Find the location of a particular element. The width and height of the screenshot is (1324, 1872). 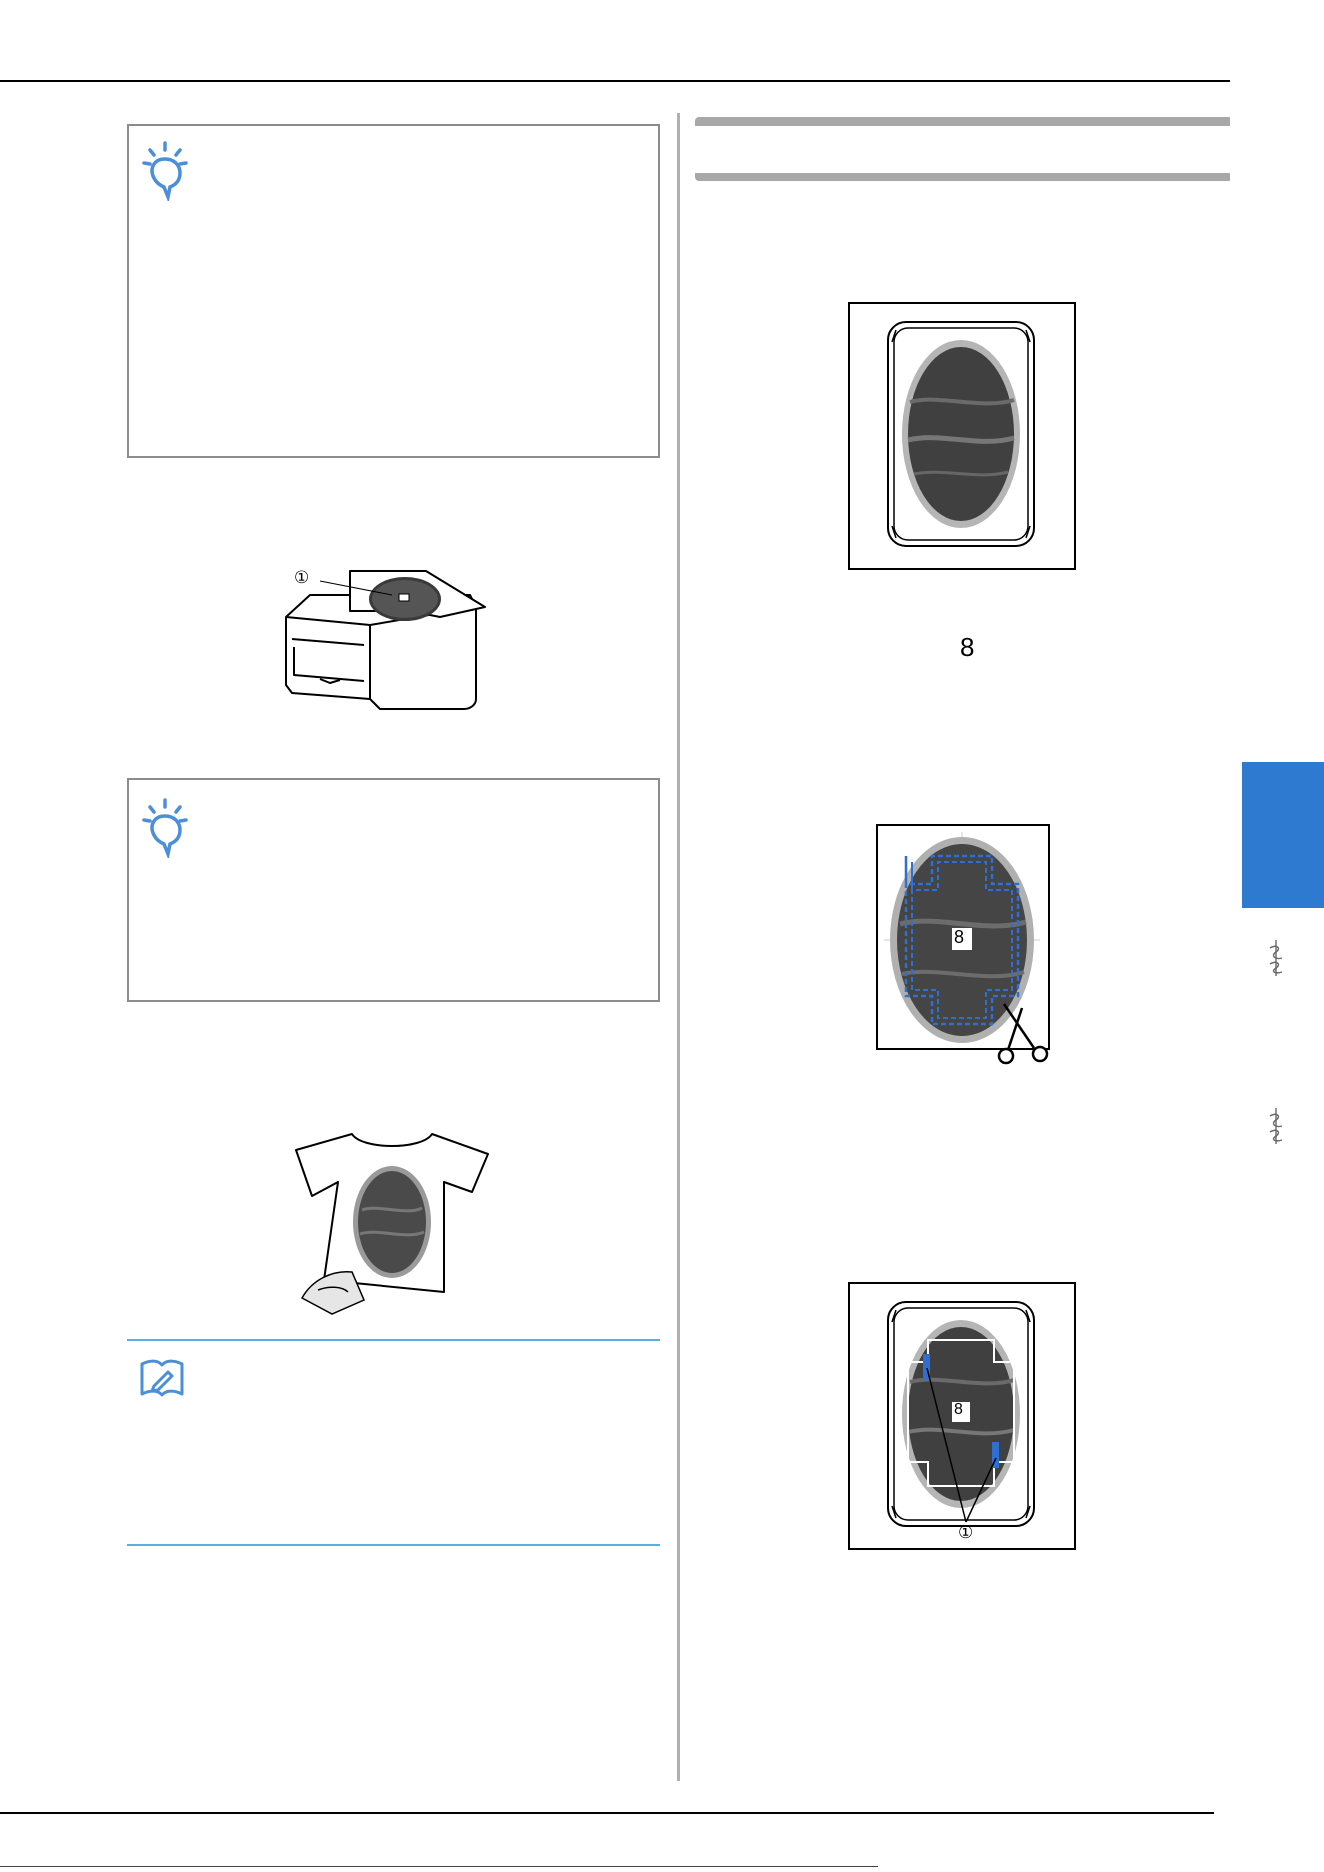

cut-figure: 8 is located at coordinates (964, 947).